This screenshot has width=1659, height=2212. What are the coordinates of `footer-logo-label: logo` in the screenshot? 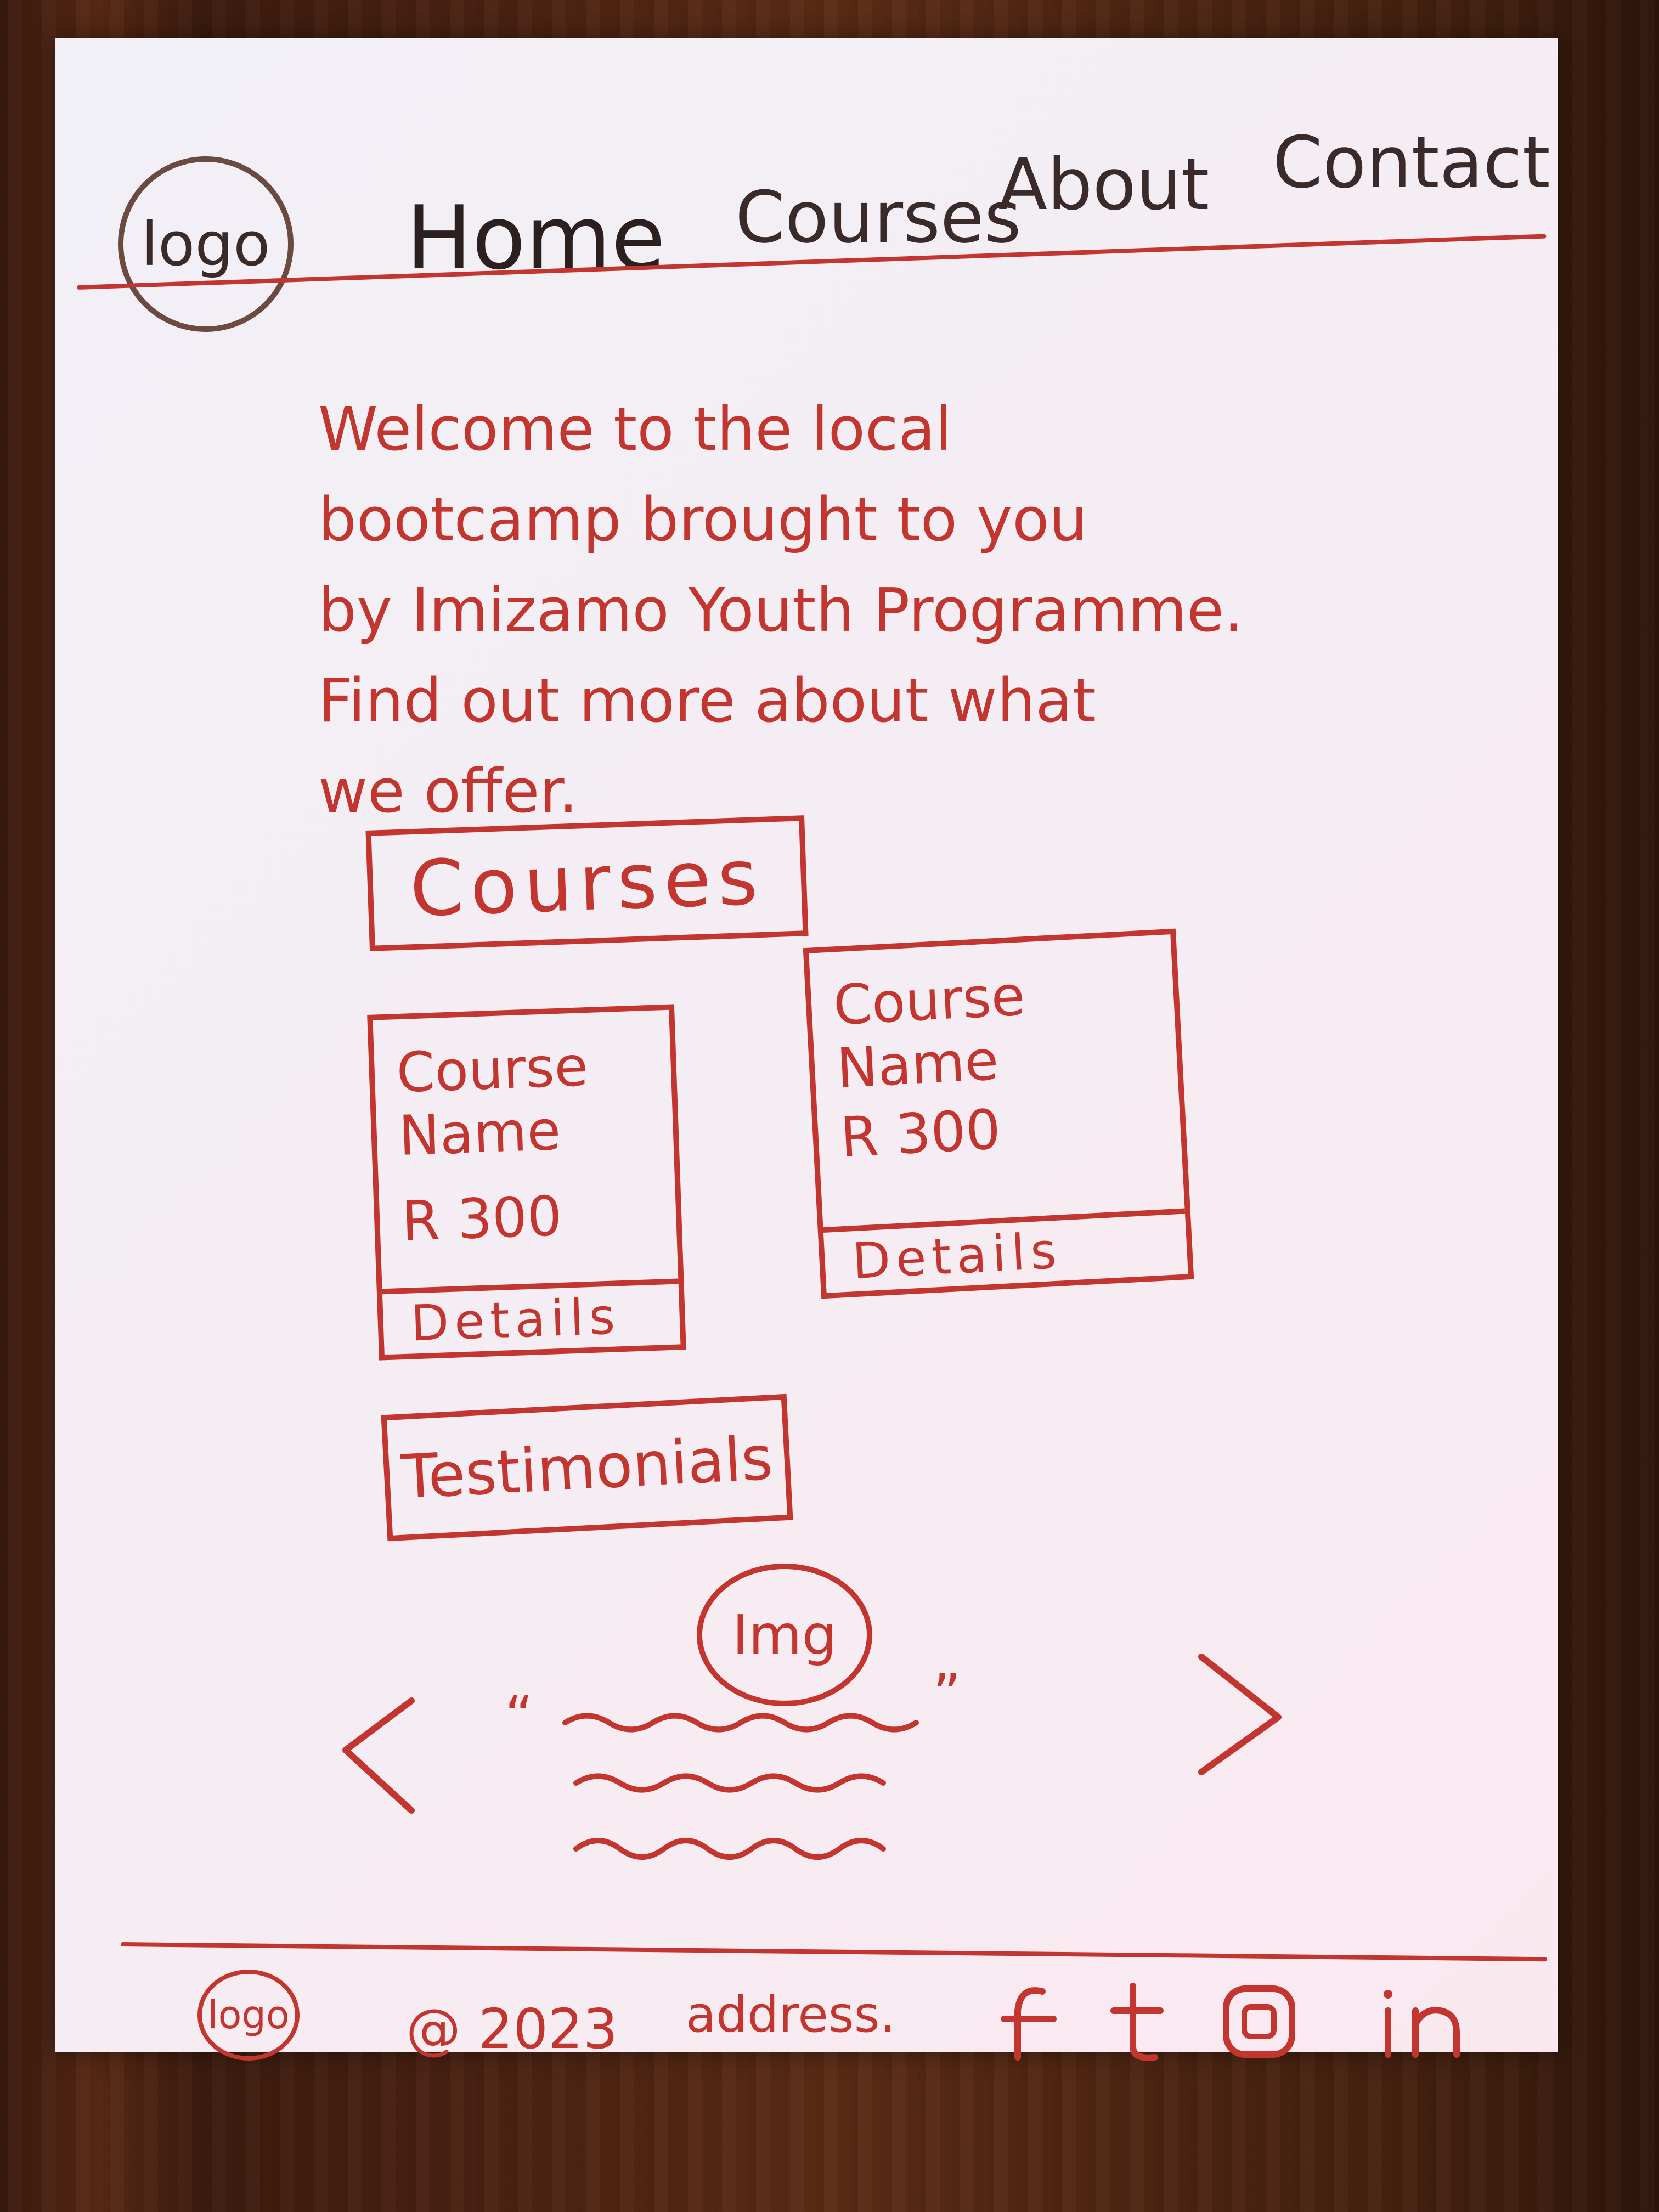 It's located at (249, 2015).